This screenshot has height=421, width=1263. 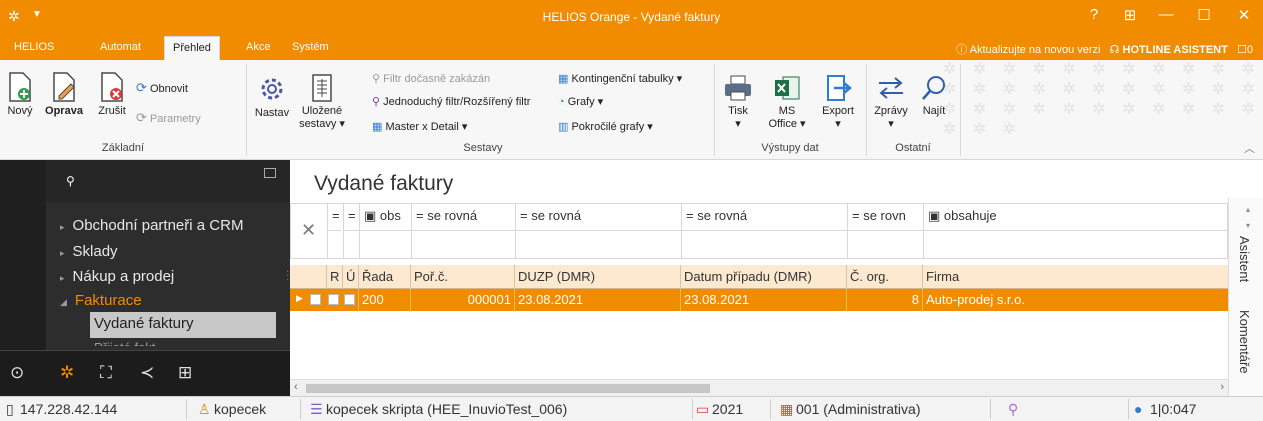 I want to click on filter-corg: = se rovn, so click(x=885, y=231).